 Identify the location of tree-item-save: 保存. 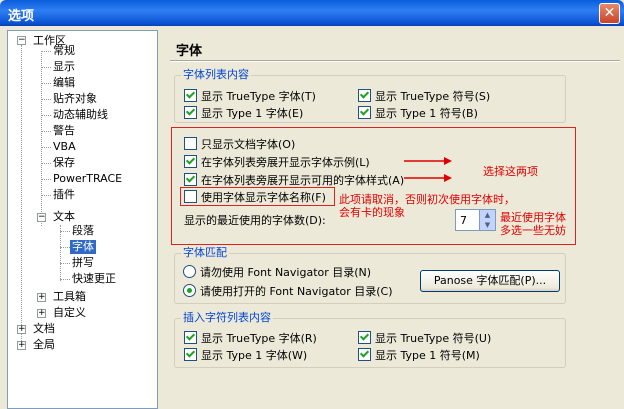
(64, 163).